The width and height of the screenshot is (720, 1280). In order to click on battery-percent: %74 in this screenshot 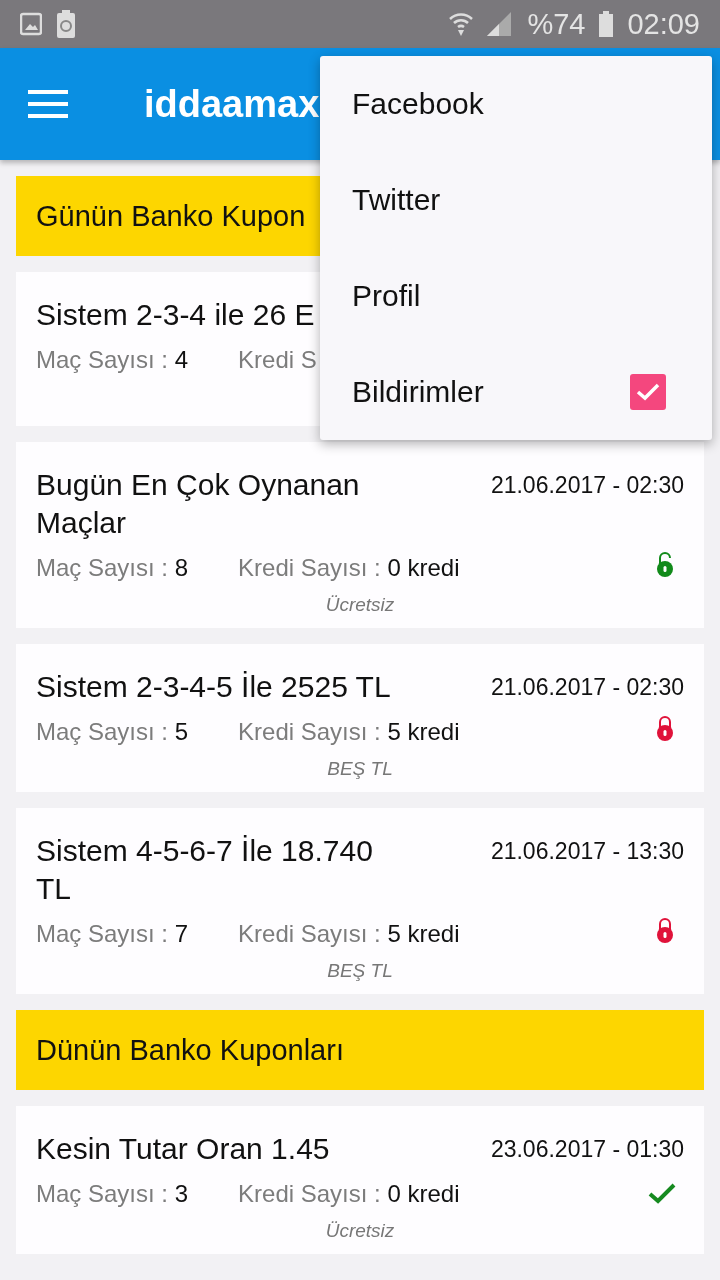, I will do `click(556, 24)`.